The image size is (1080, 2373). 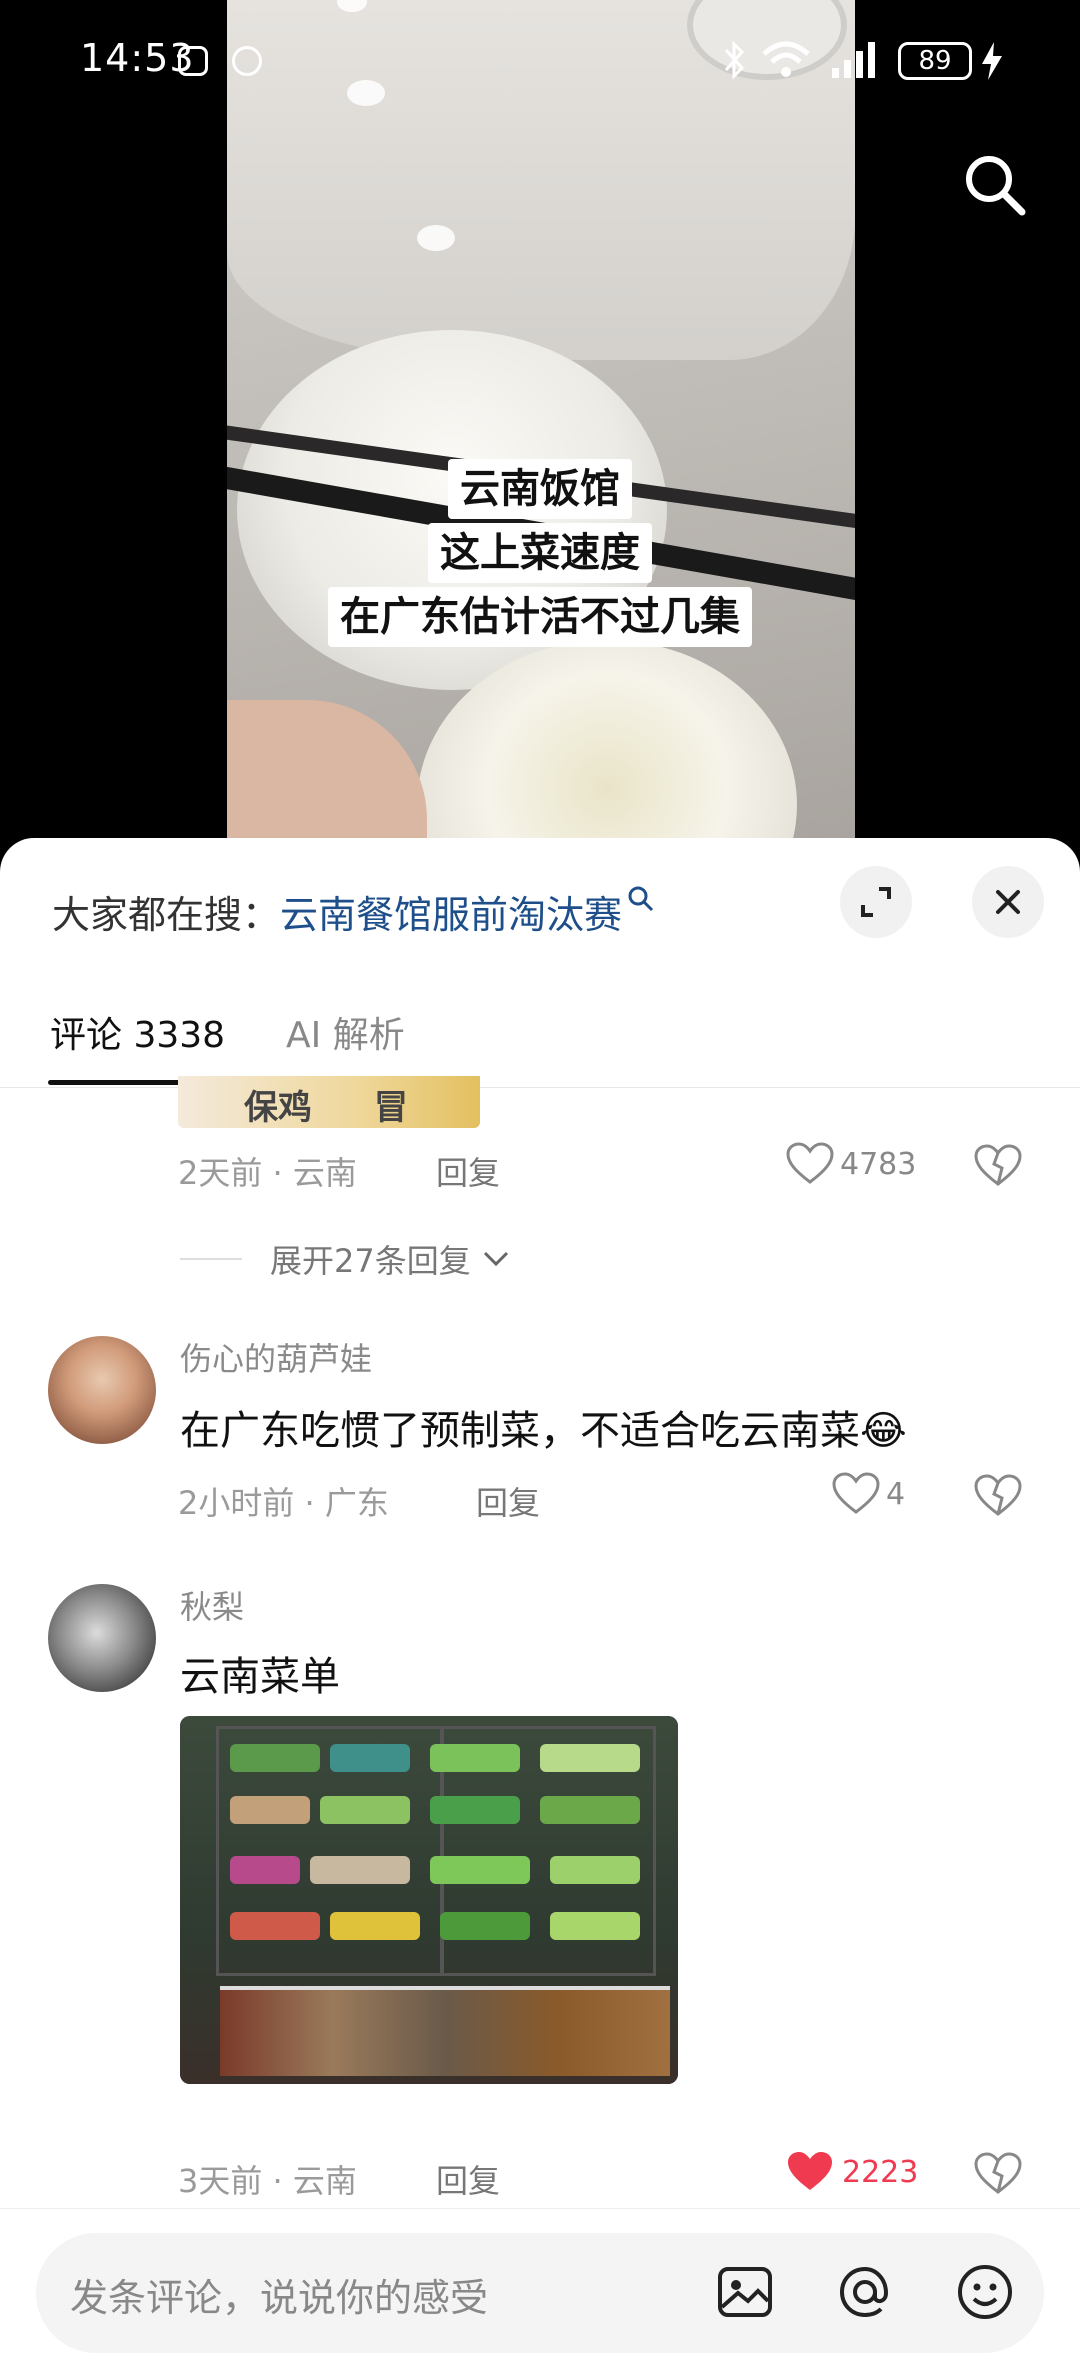 I want to click on close-icon, so click(x=1008, y=902).